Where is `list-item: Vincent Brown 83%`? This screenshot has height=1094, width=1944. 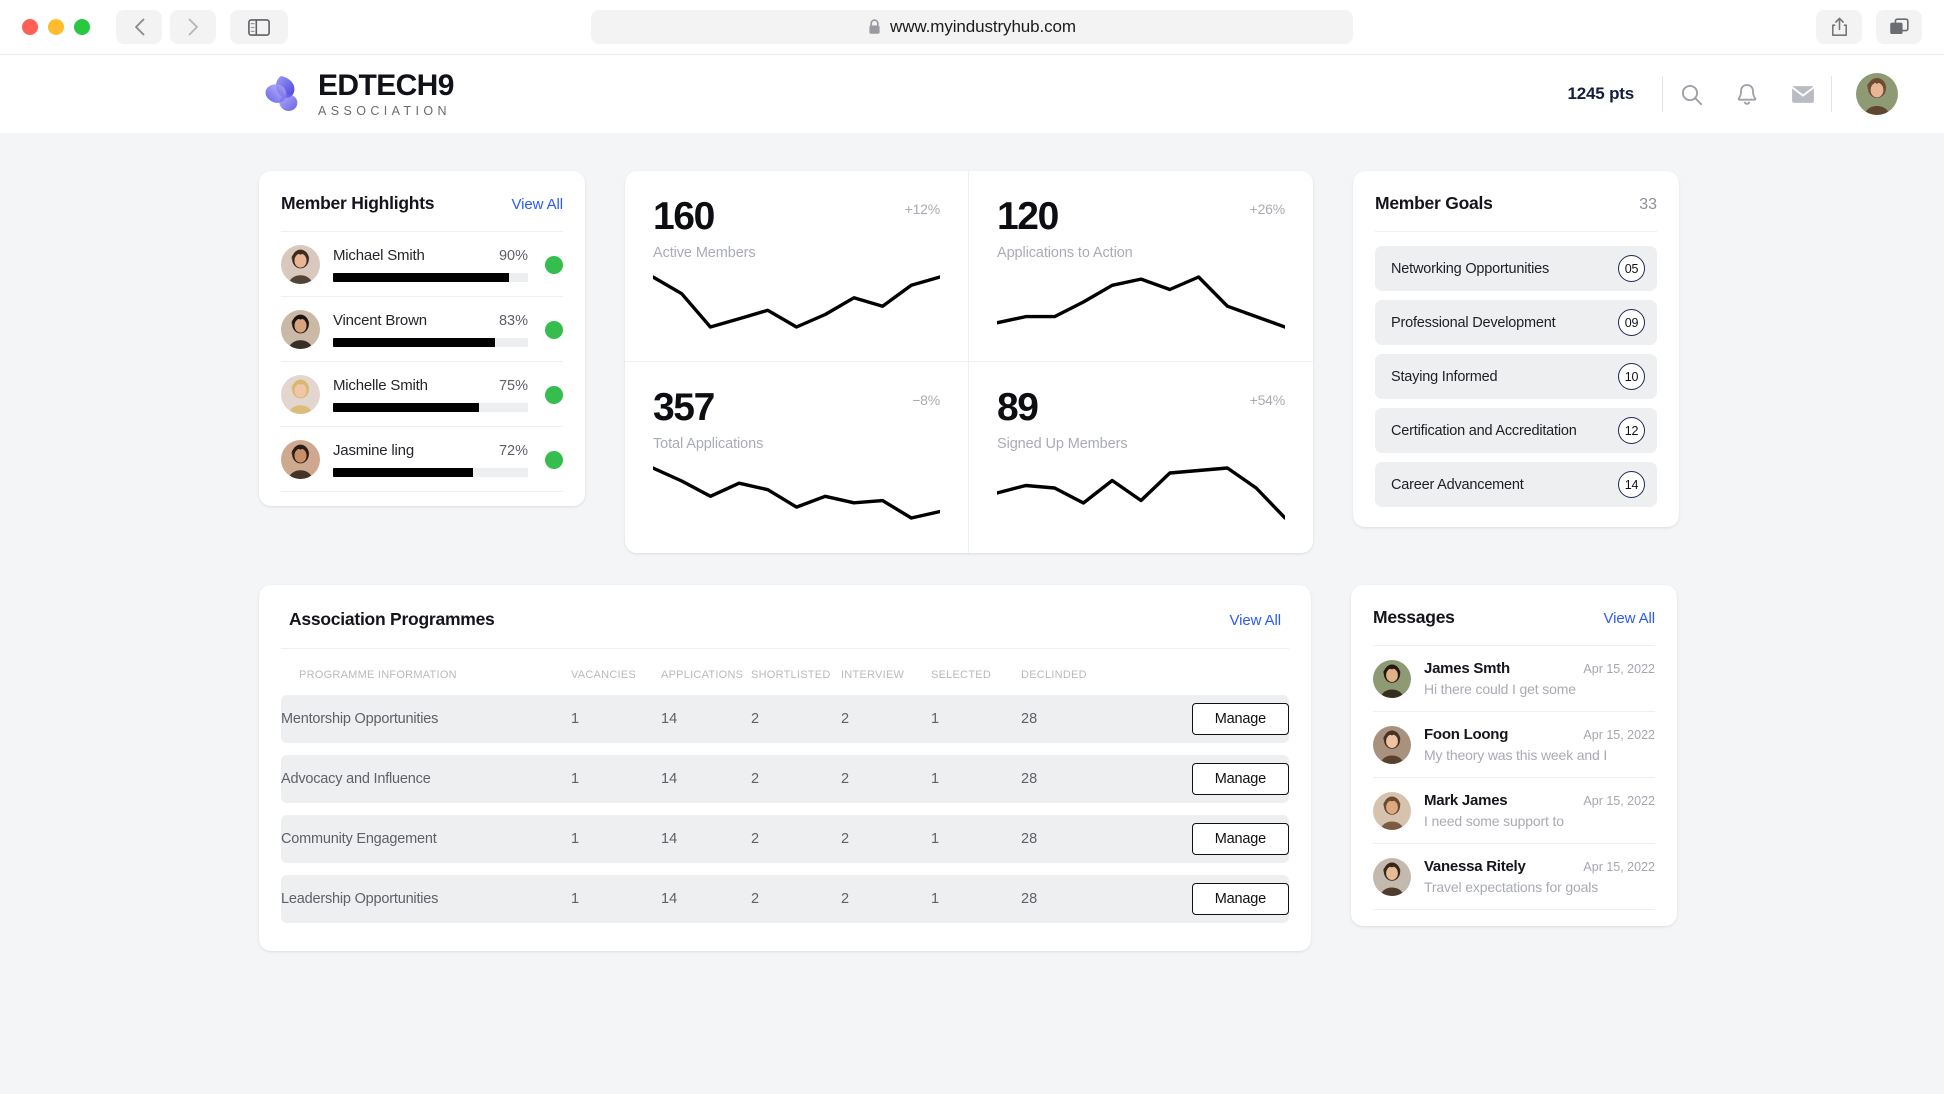
list-item: Vincent Brown 83% is located at coordinates (422, 328).